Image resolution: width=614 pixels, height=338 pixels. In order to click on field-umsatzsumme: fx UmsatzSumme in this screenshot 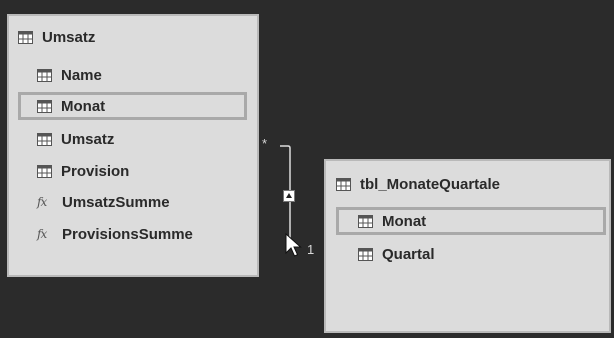, I will do `click(103, 202)`.